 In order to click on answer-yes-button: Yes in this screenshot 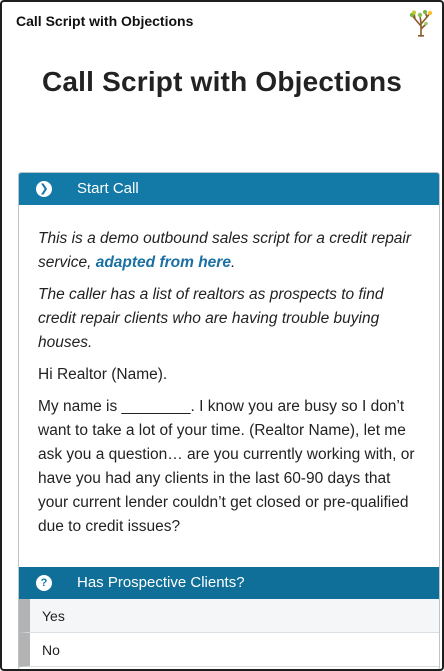, I will do `click(229, 616)`.